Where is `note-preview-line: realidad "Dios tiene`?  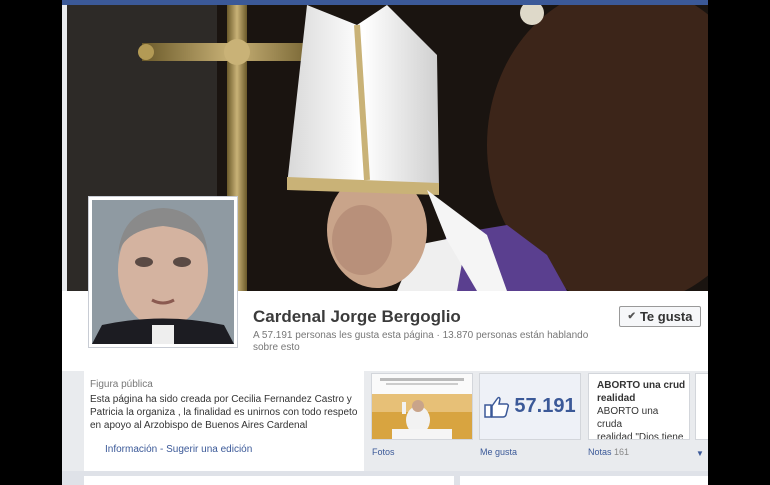 note-preview-line: realidad "Dios tiene is located at coordinates (640, 436).